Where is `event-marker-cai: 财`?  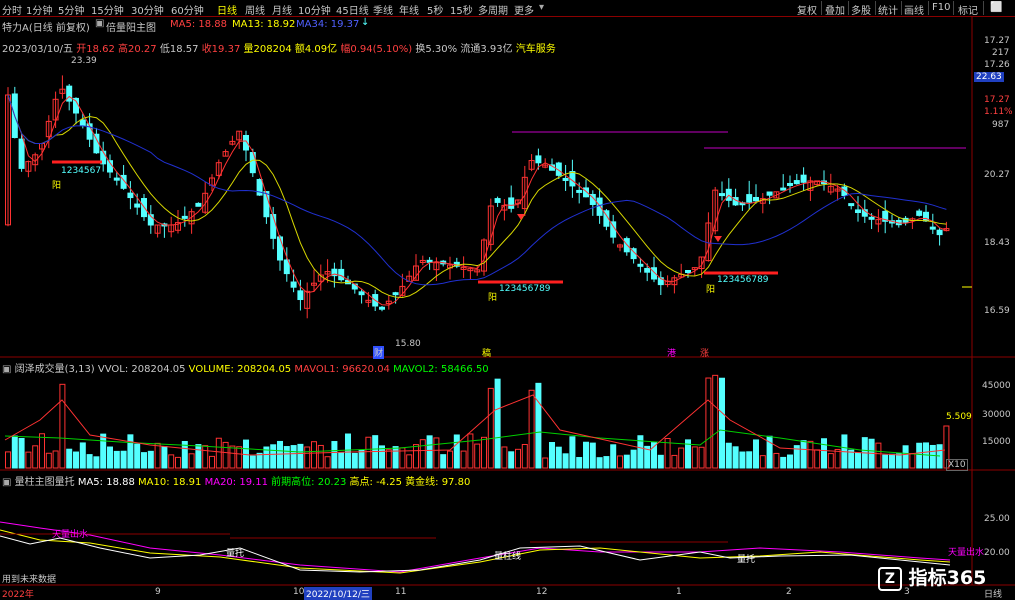
event-marker-cai: 财 is located at coordinates (379, 352).